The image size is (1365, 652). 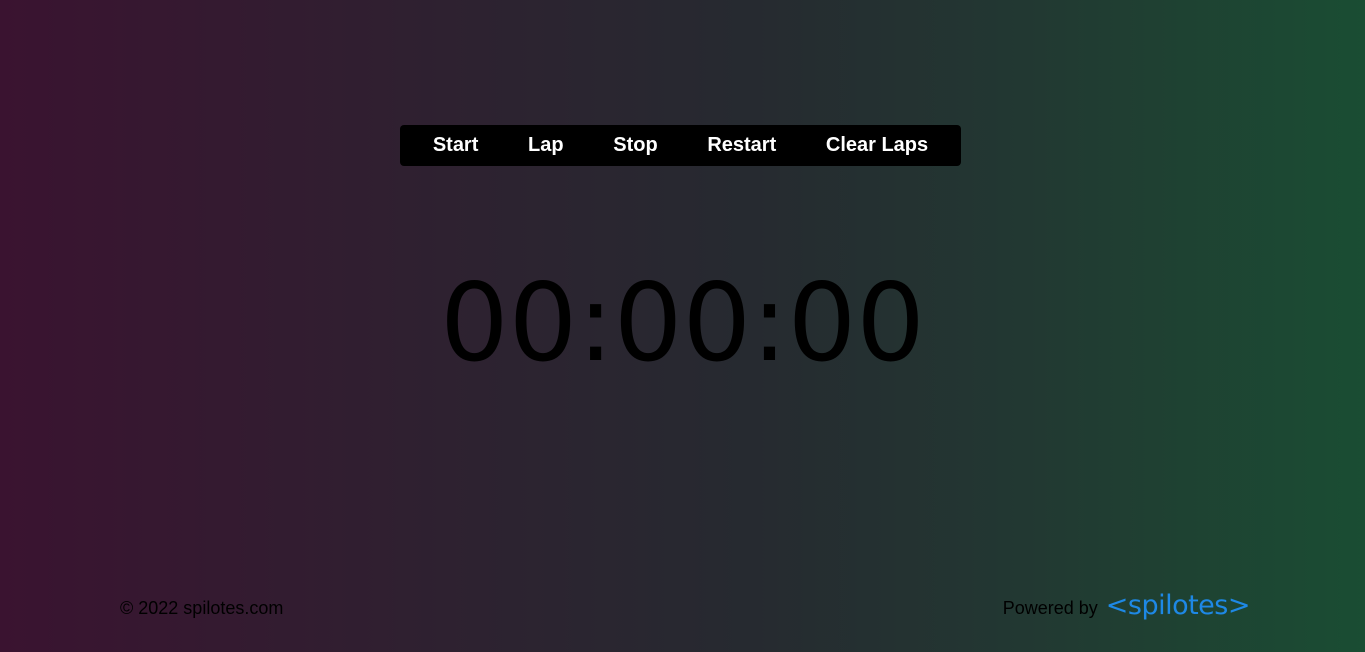 I want to click on powered-by: Powered by <spilotes>, so click(x=1126, y=605).